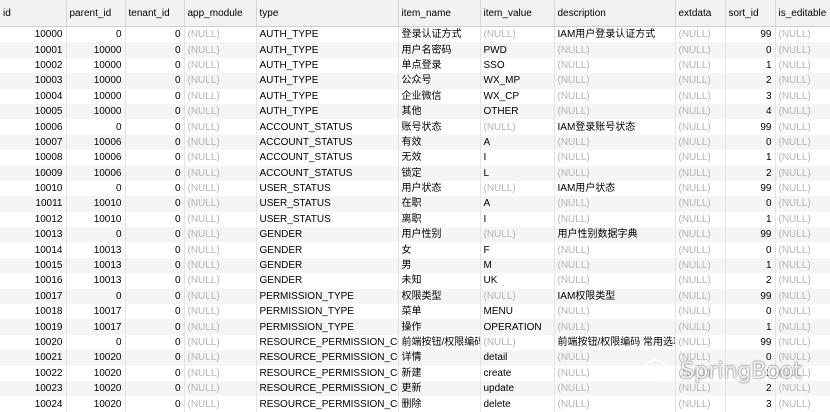 The width and height of the screenshot is (830, 412). Describe the element at coordinates (96, 312) in the screenshot. I see `cell-parent-id: 10017` at that location.